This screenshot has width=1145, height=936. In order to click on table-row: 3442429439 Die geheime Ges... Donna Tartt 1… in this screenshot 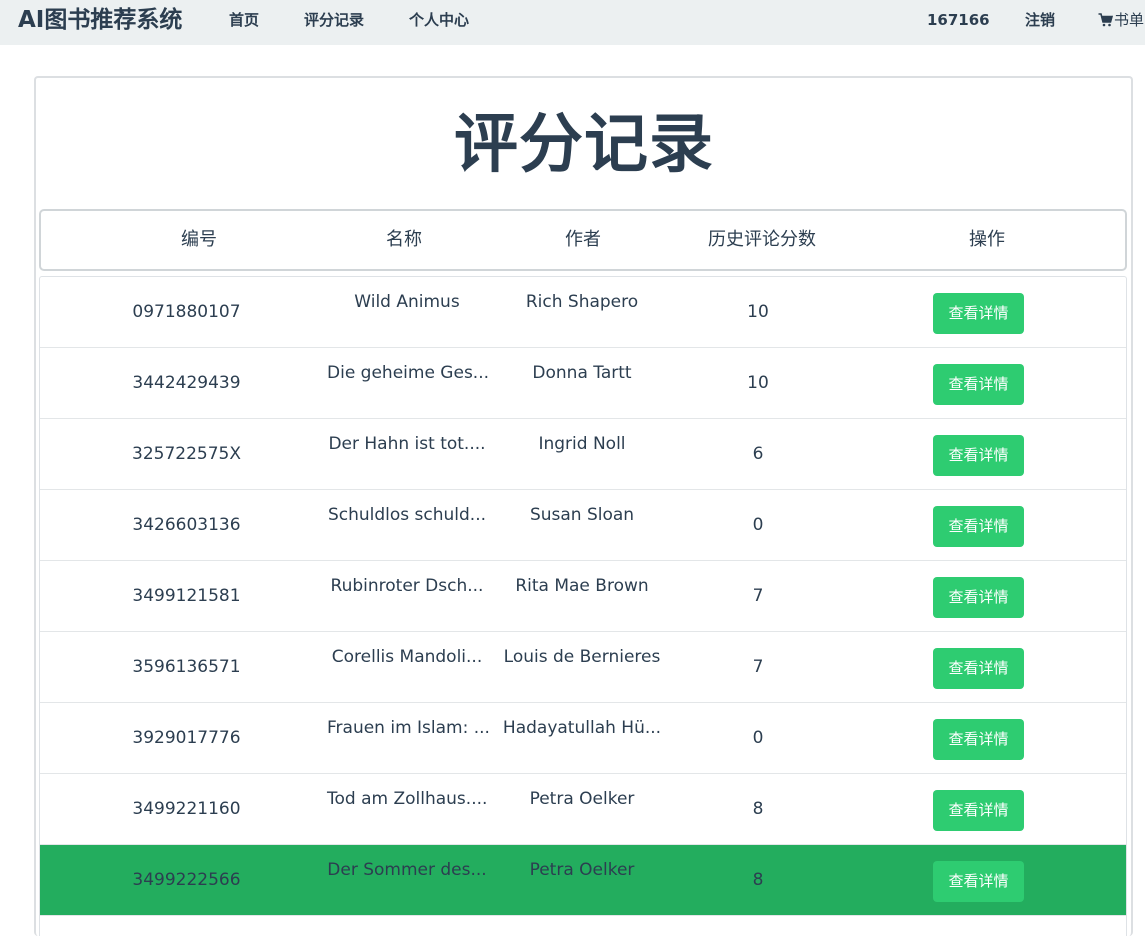, I will do `click(583, 383)`.